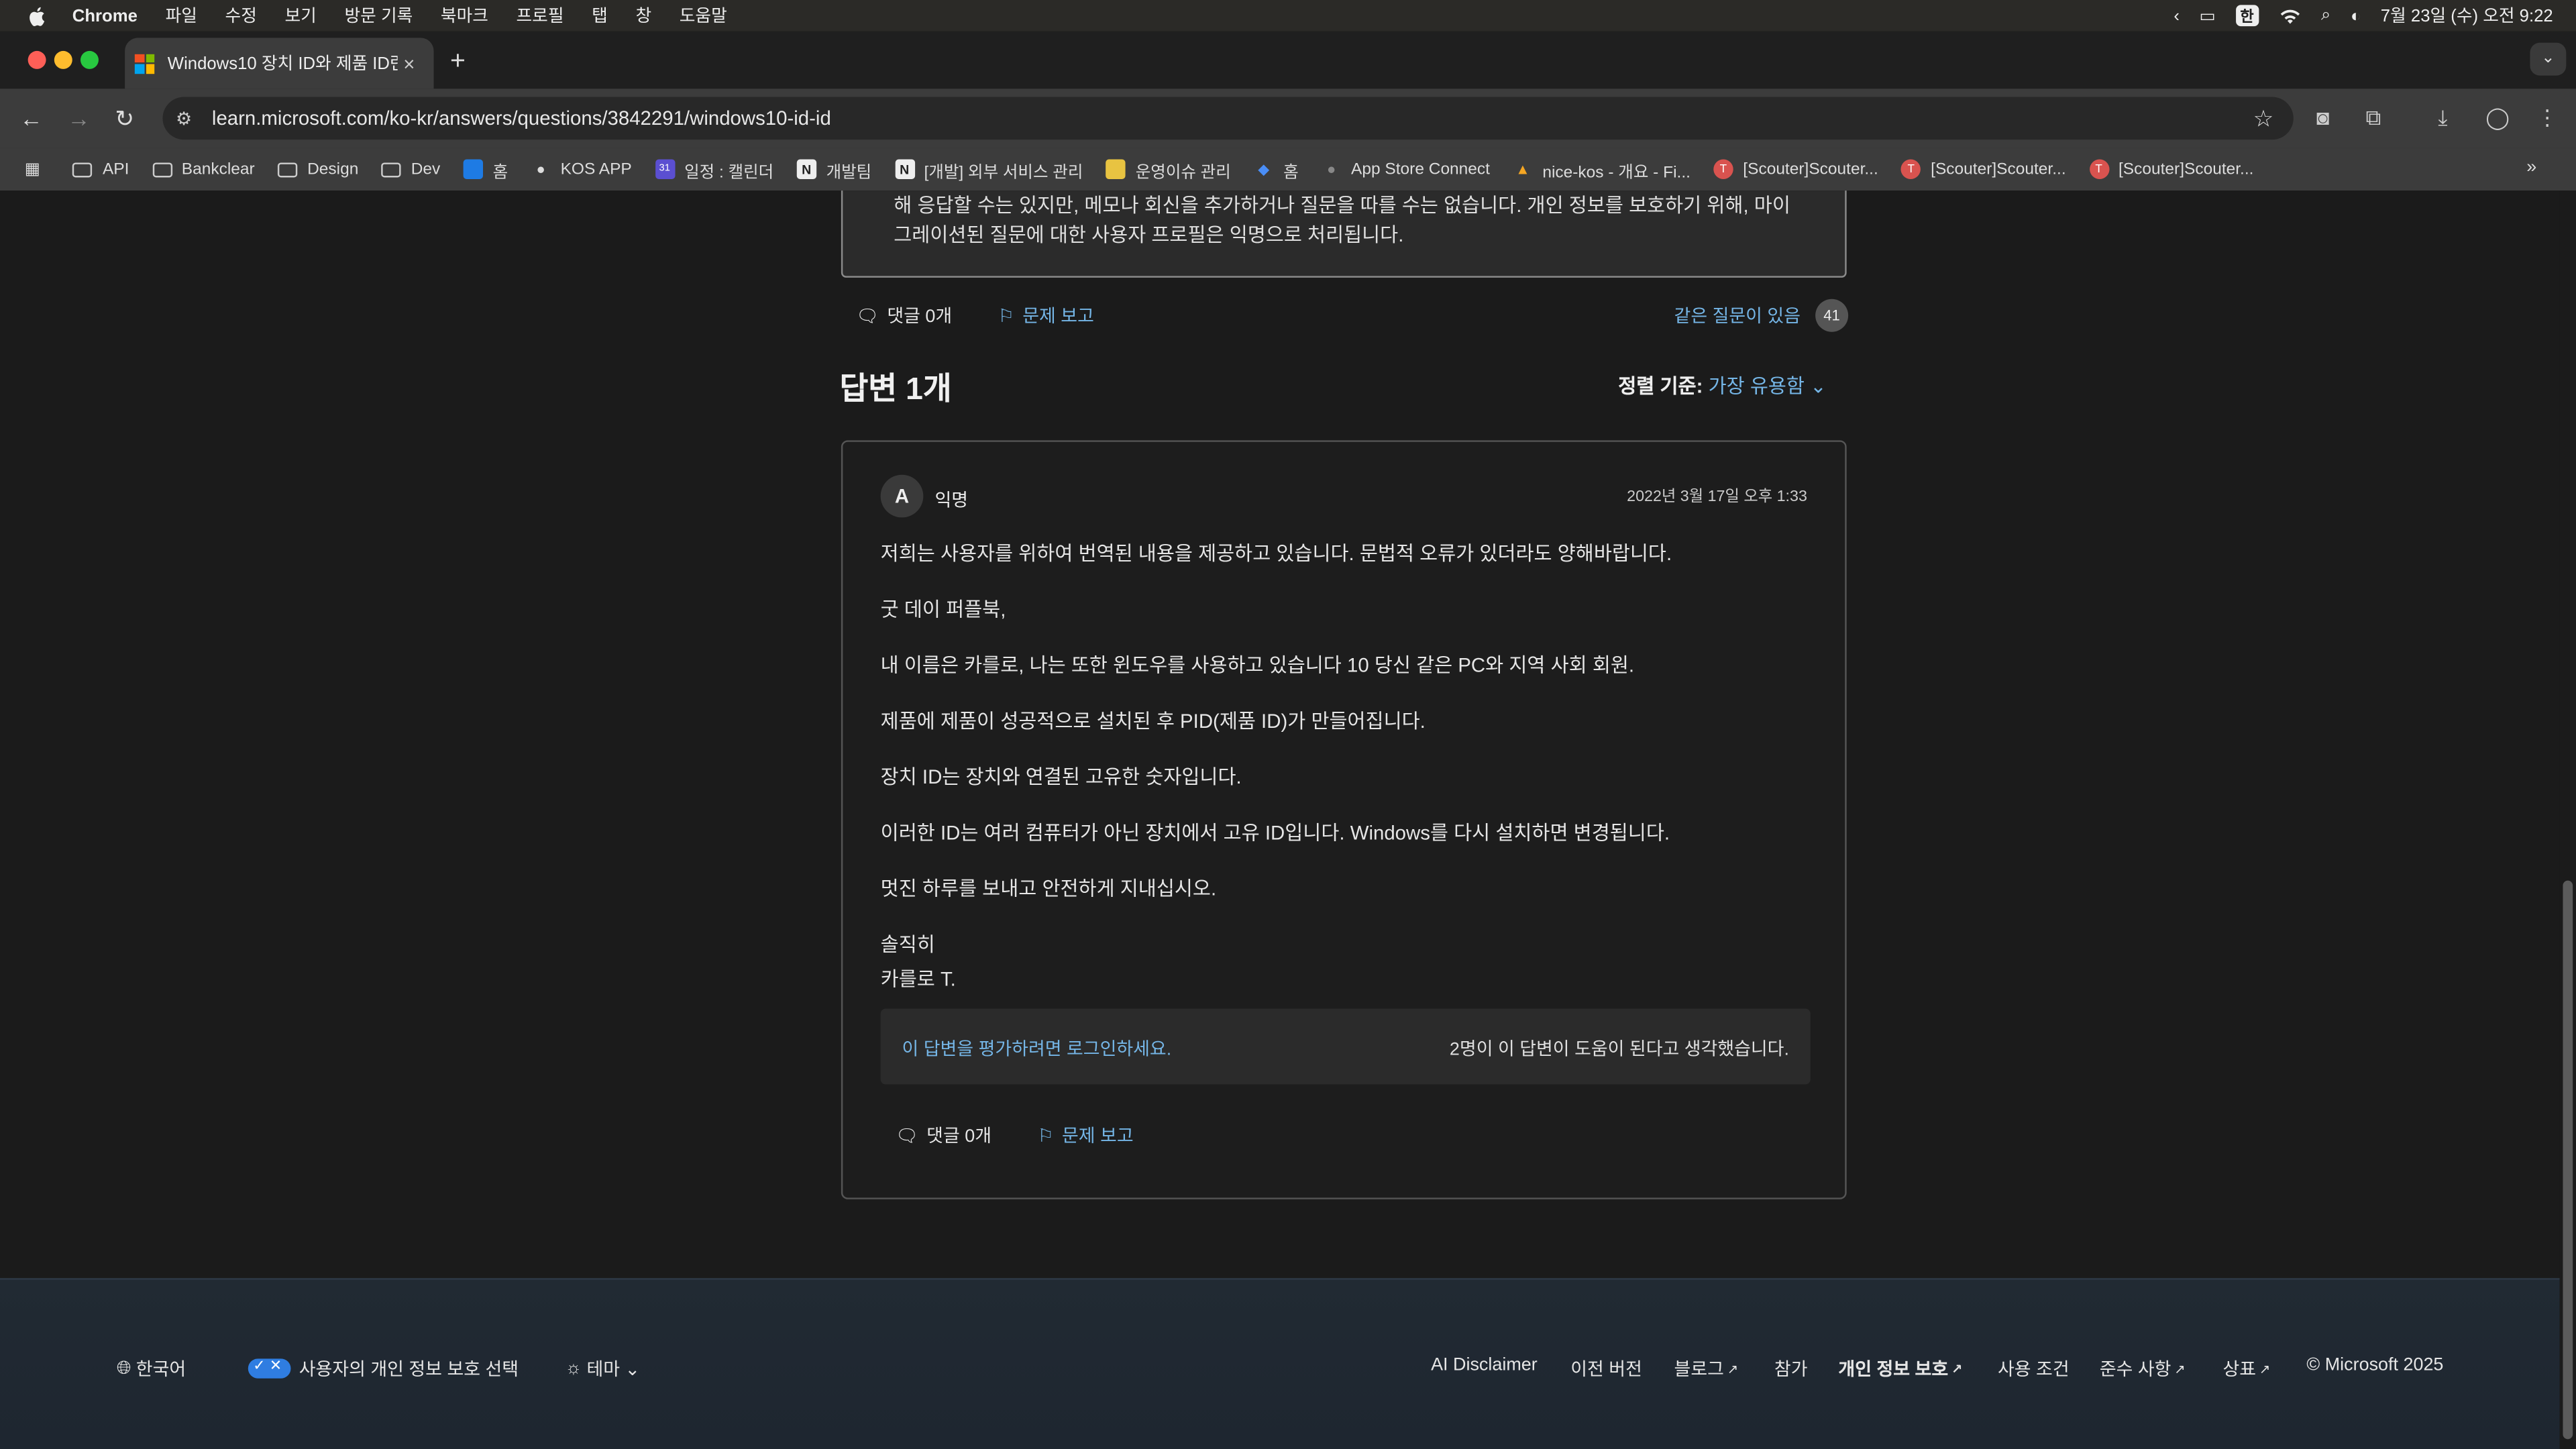  What do you see at coordinates (187, 118) in the screenshot?
I see `site-info-icon: ⚙` at bounding box center [187, 118].